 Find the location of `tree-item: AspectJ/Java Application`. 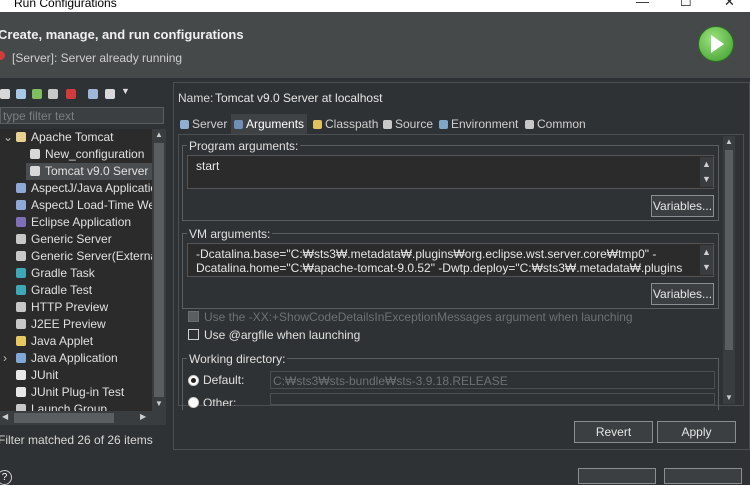

tree-item: AspectJ/Java Application is located at coordinates (76, 188).